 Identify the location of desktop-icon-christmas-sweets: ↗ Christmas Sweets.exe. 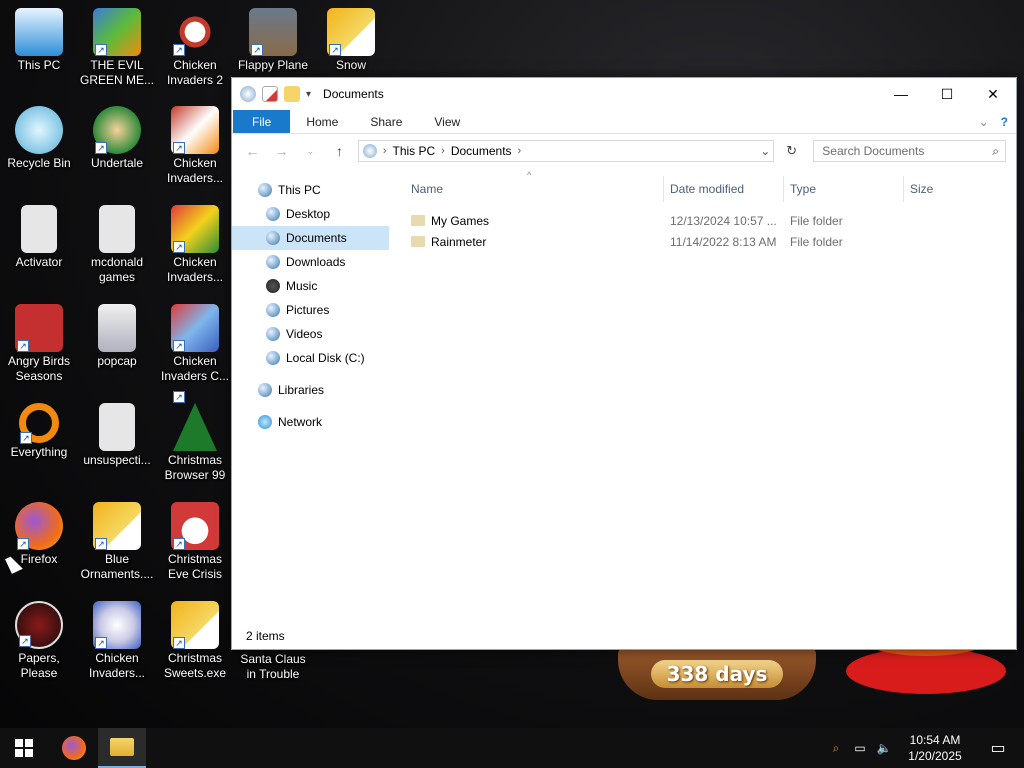
(195, 641).